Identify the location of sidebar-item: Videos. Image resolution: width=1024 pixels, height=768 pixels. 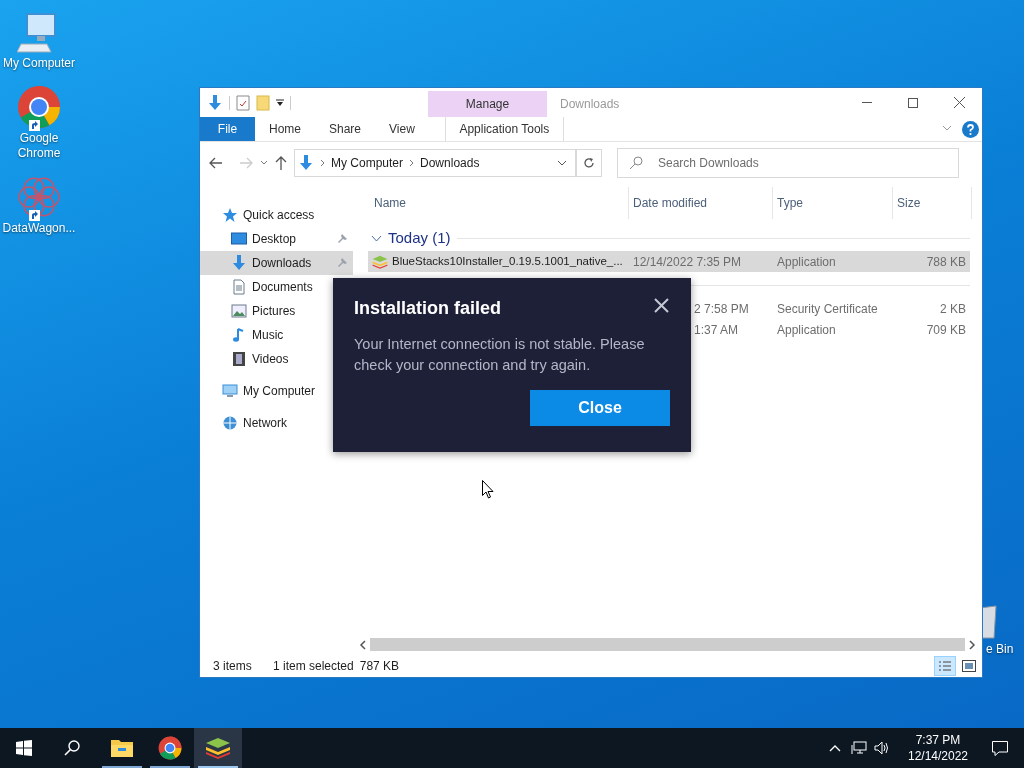
(276, 359).